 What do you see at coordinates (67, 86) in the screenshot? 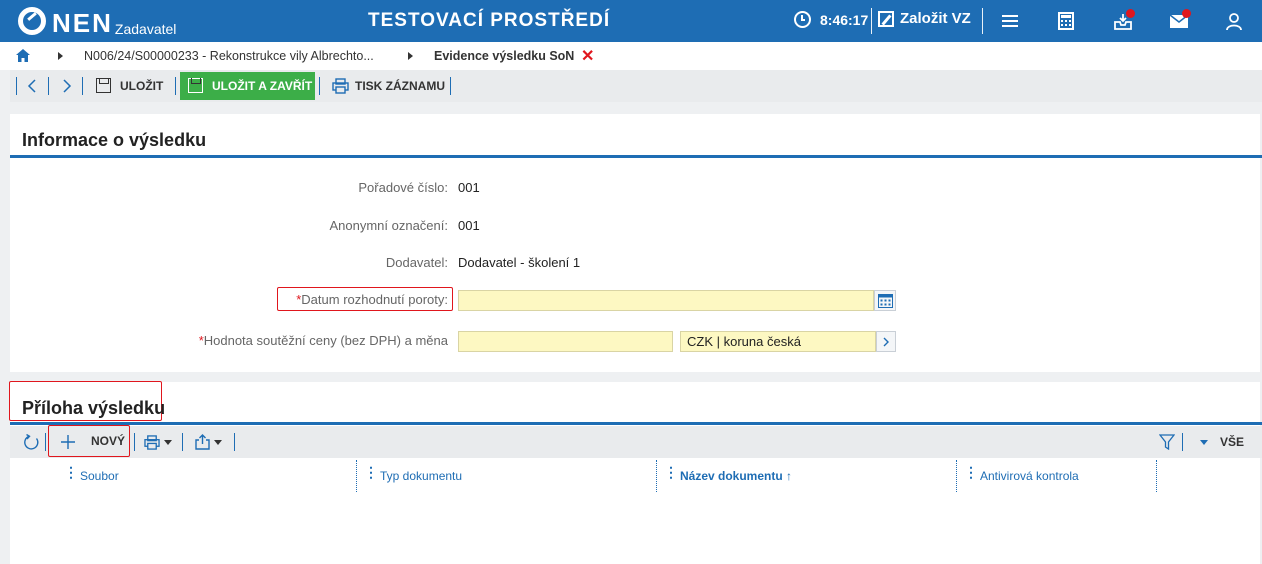
I see `forward-icon` at bounding box center [67, 86].